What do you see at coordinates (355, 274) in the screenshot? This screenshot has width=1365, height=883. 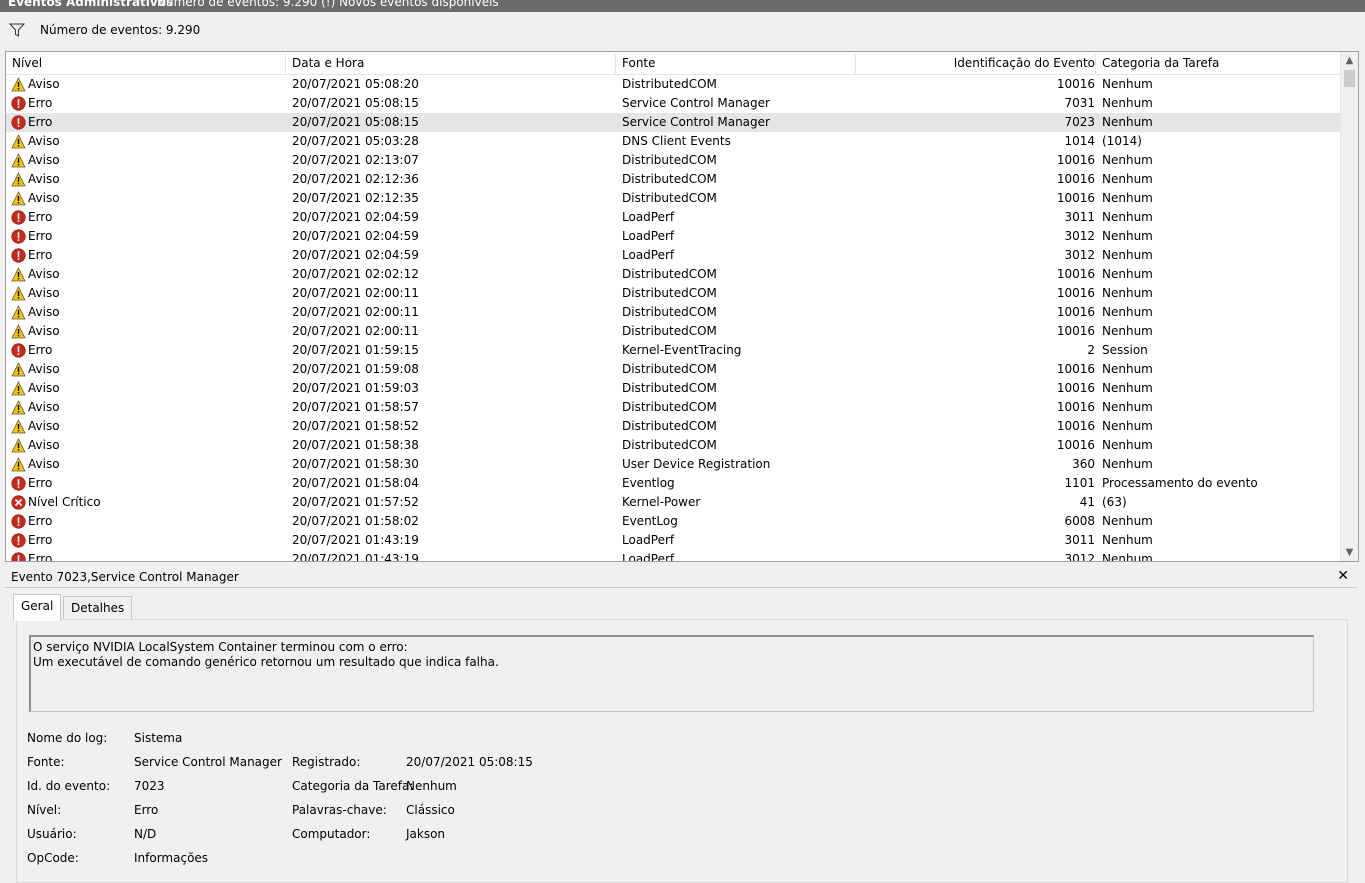 I see `row-date: 20/07/2021 02:02:12` at bounding box center [355, 274].